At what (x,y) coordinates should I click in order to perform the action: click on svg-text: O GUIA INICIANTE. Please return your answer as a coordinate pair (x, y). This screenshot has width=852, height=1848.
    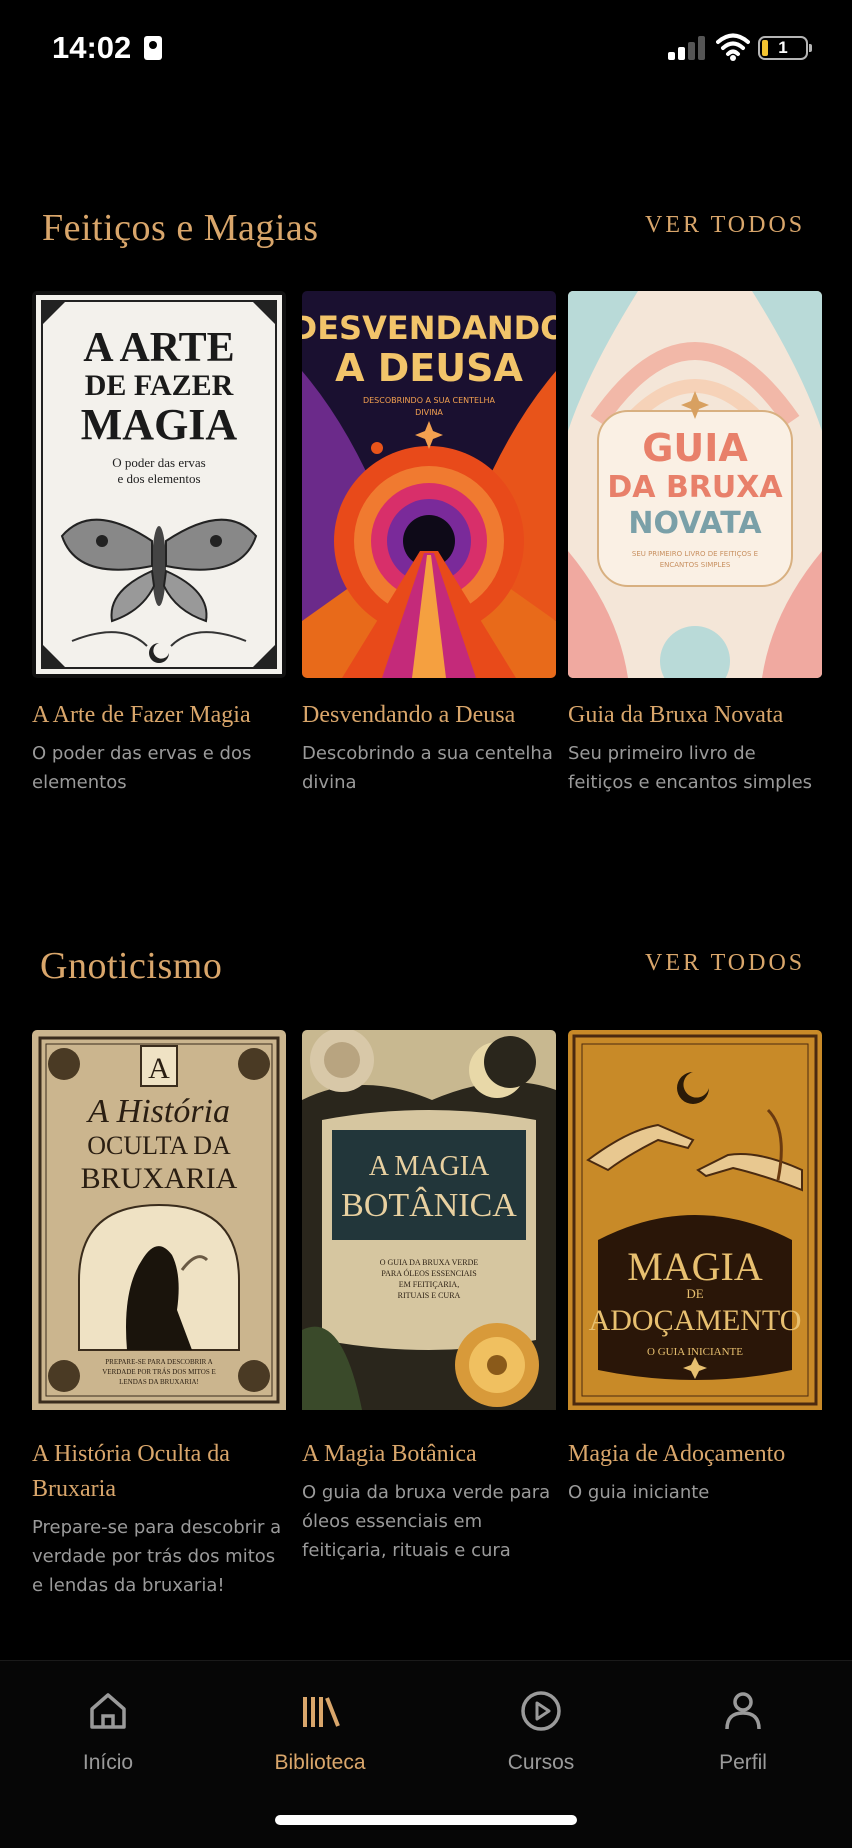
    Looking at the image, I should click on (695, 1352).